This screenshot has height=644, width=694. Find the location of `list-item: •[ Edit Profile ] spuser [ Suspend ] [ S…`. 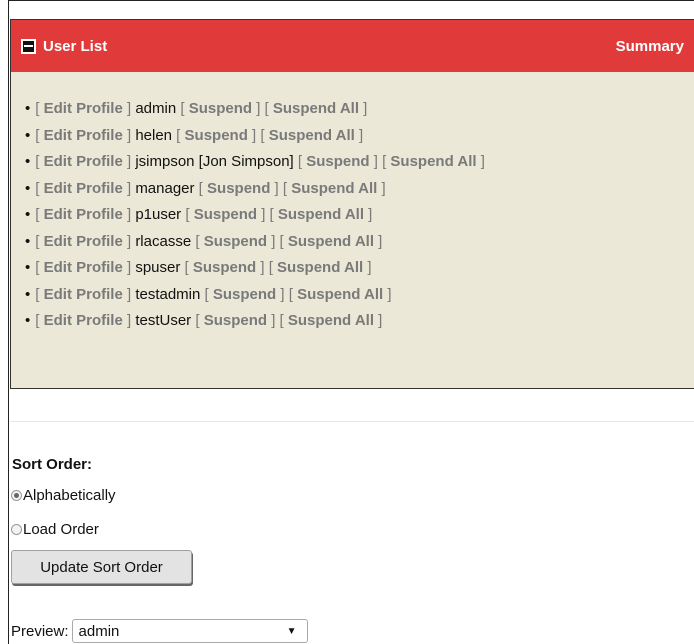

list-item: •[ Edit Profile ] spuser [ Suspend ] [ S… is located at coordinates (359, 268).